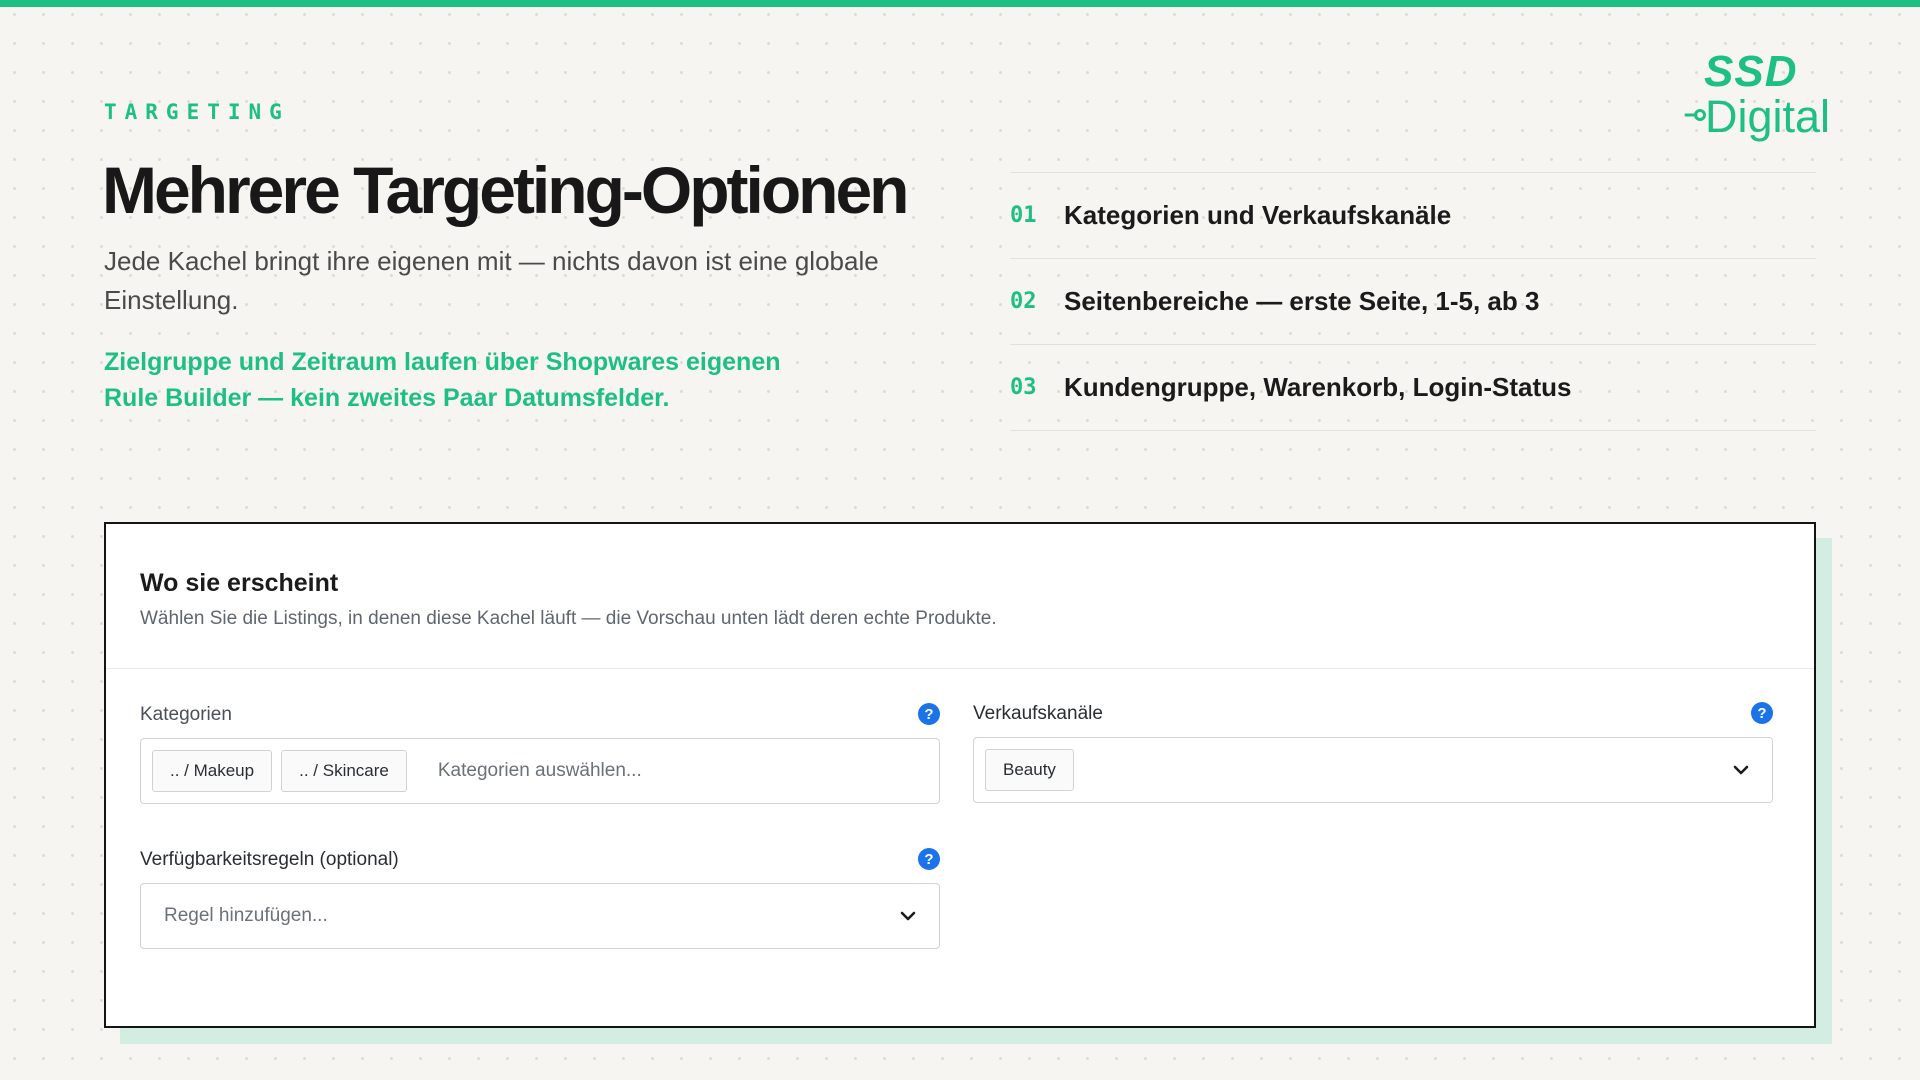 This screenshot has height=1080, width=1920. What do you see at coordinates (505, 190) in the screenshot?
I see `page-title: Mehrere Targeting-Optionen` at bounding box center [505, 190].